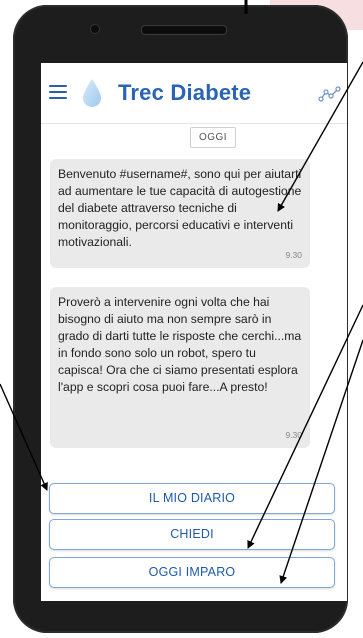 Image resolution: width=363 pixels, height=638 pixels. Describe the element at coordinates (192, 534) in the screenshot. I see `ask-button: CHIEDI` at that location.